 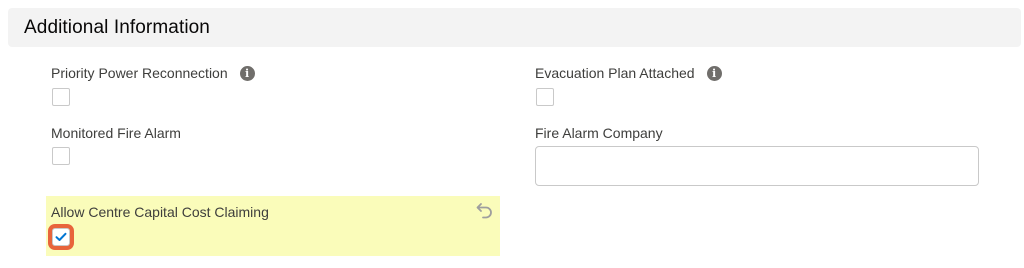 I want to click on allow-centre-capital-cost-claiming-checkbox, so click(x=61, y=237).